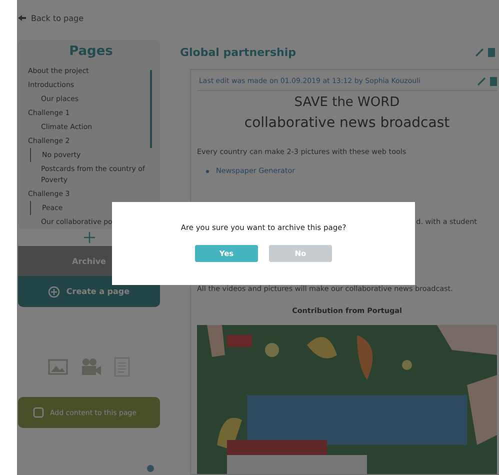 This screenshot has height=475, width=499. I want to click on pages-title: Pages, so click(91, 51).